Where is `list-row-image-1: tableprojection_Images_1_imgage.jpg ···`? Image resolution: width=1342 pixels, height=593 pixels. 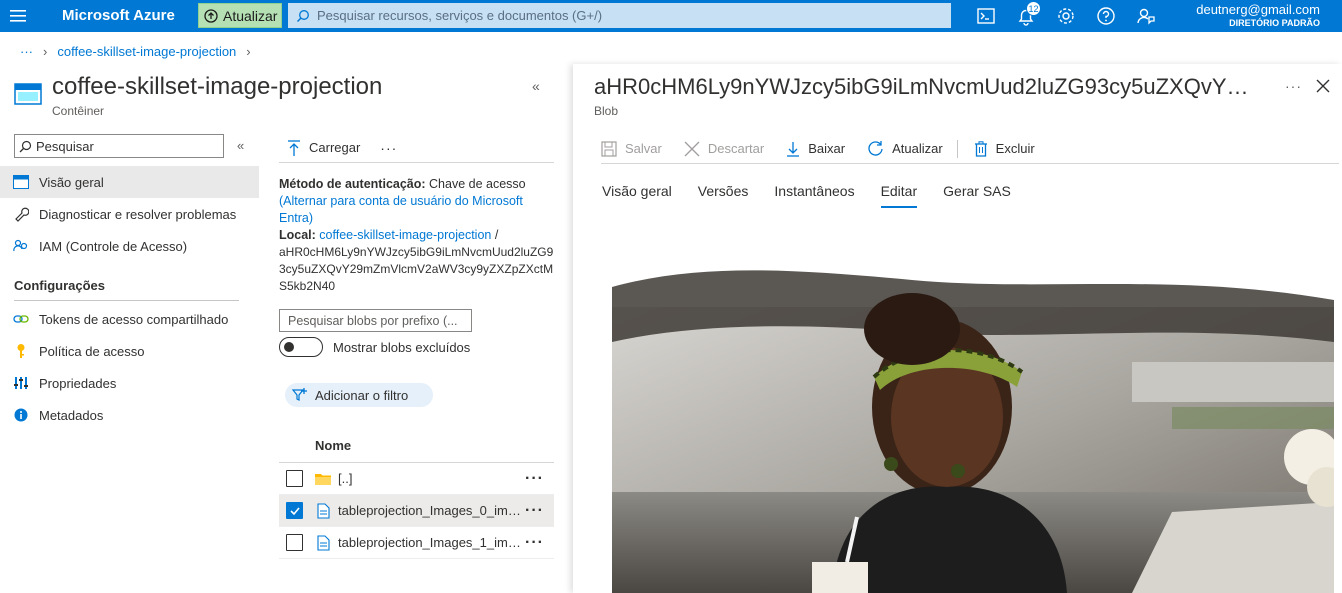
list-row-image-1: tableprojection_Images_1_imgage.jpg ··· is located at coordinates (416, 543).